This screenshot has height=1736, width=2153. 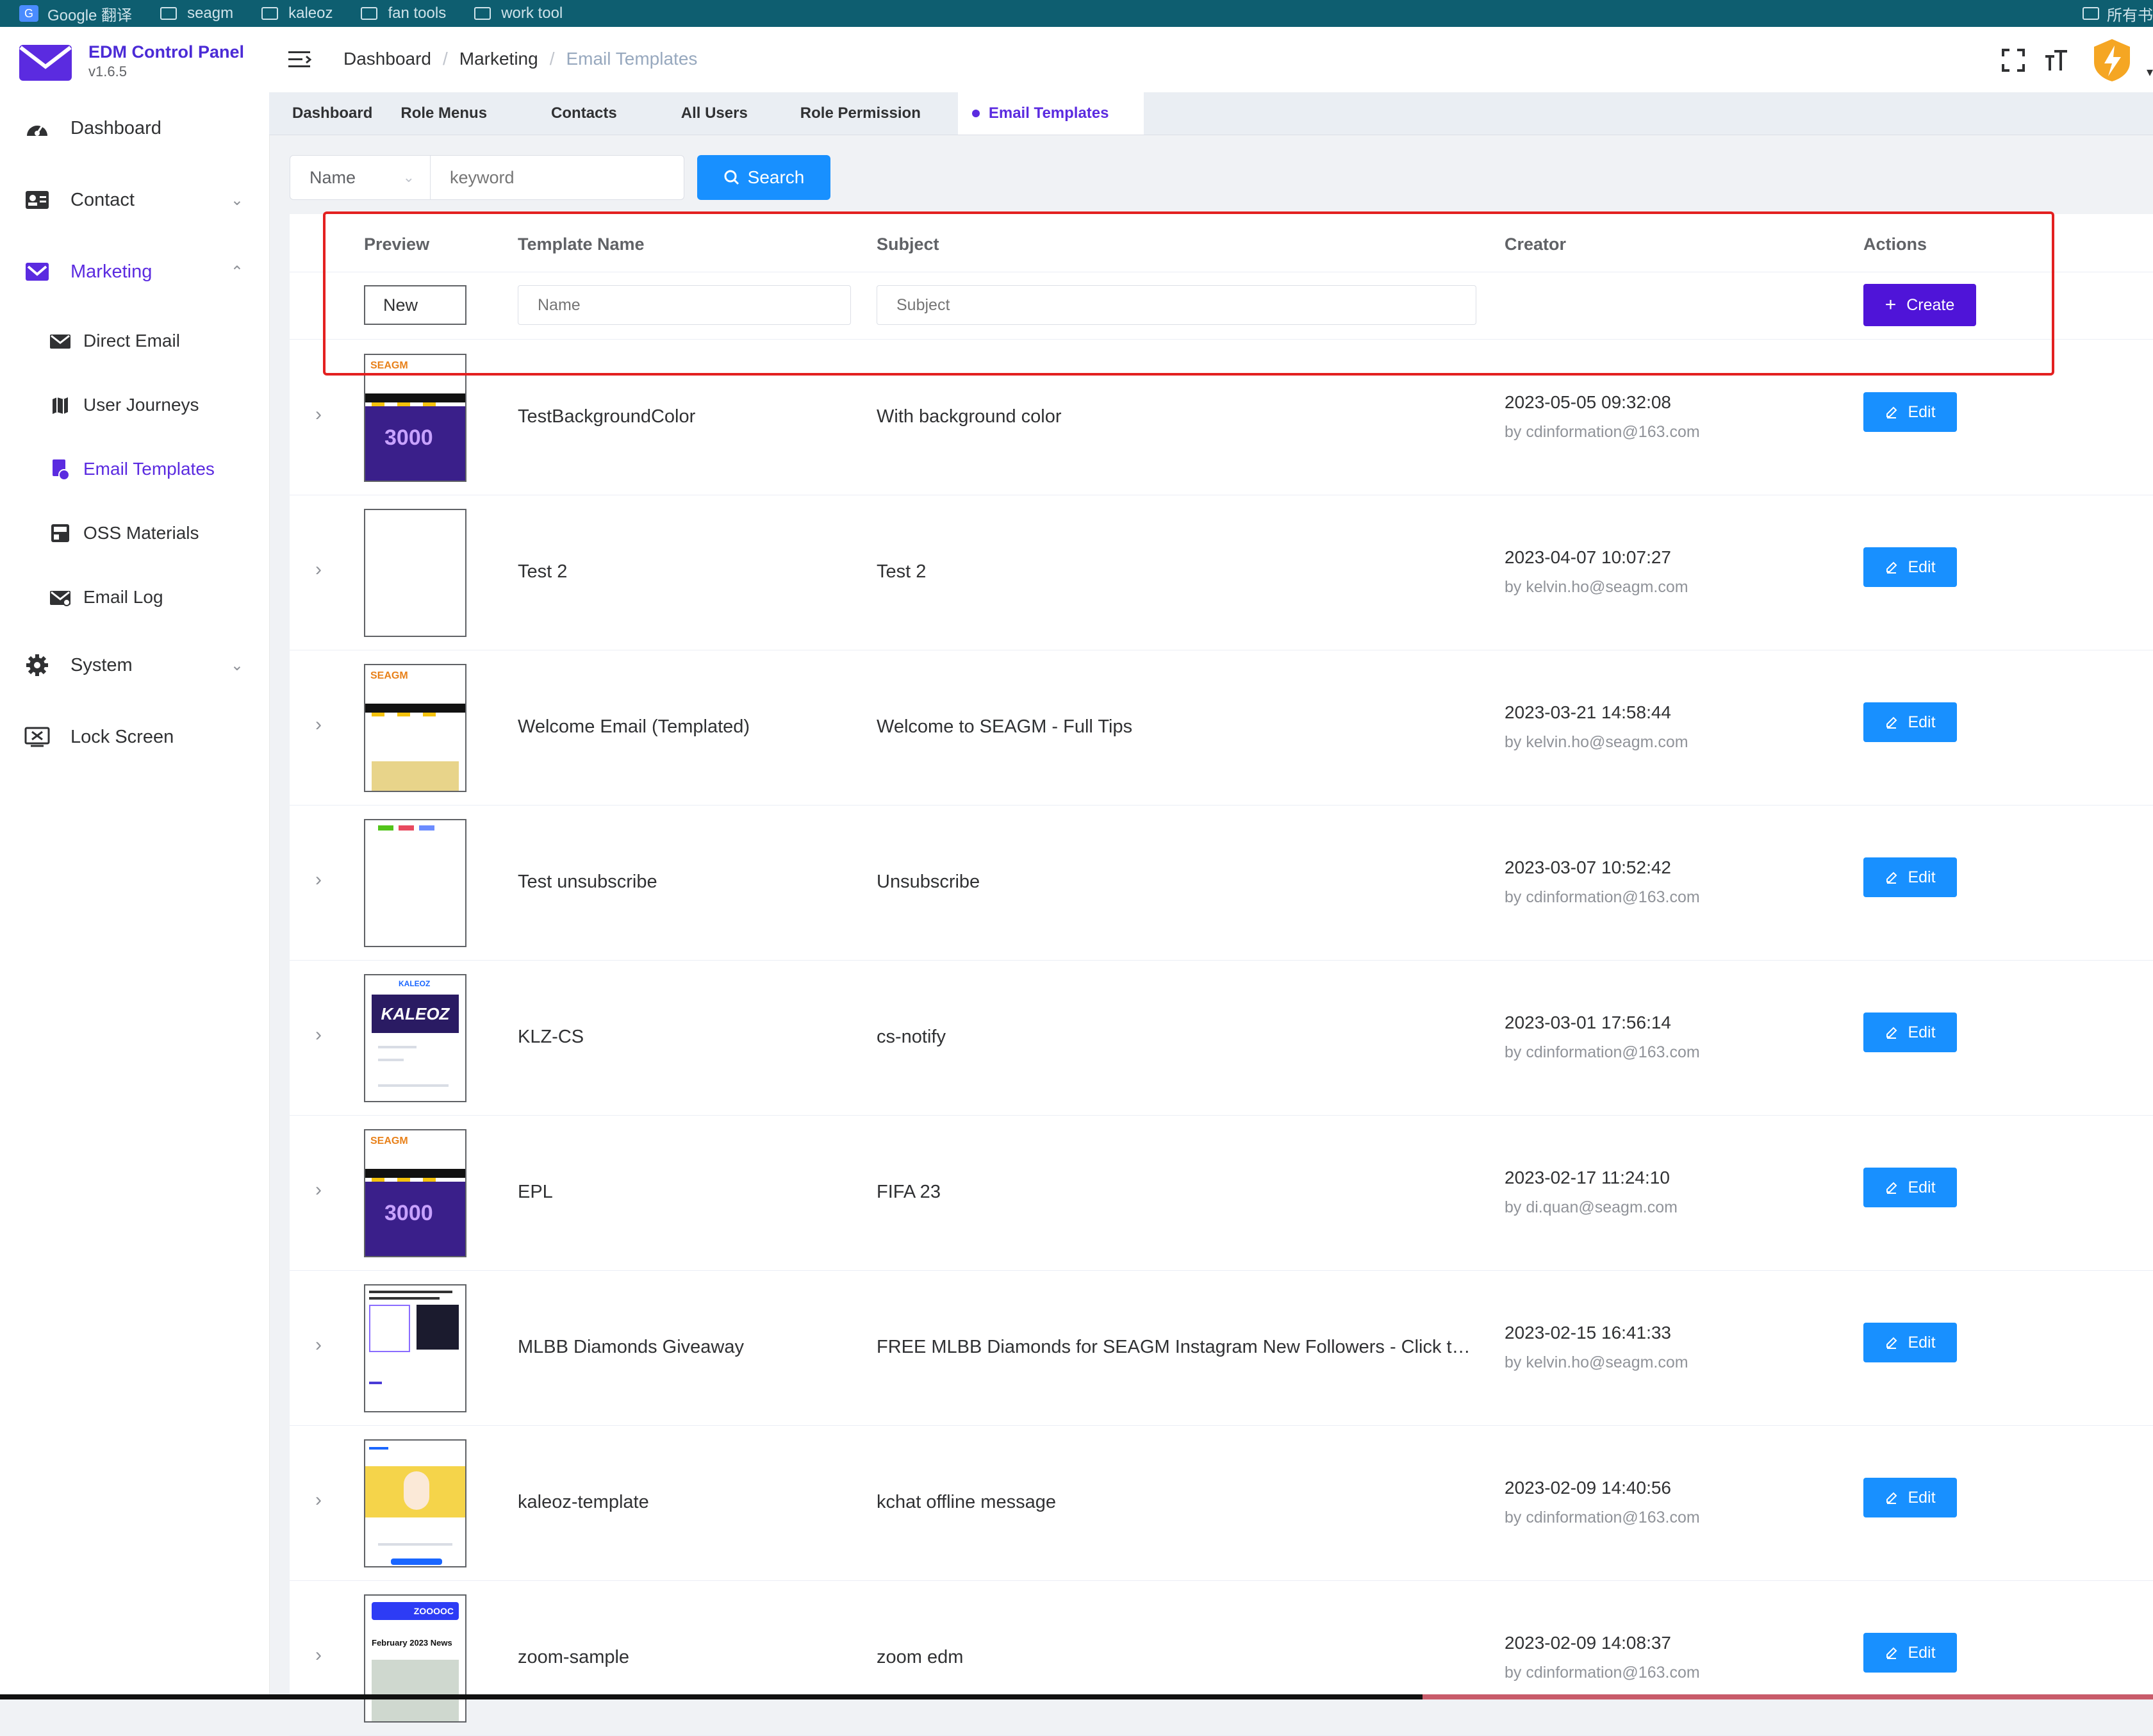 I want to click on font-size-icon, so click(x=2056, y=62).